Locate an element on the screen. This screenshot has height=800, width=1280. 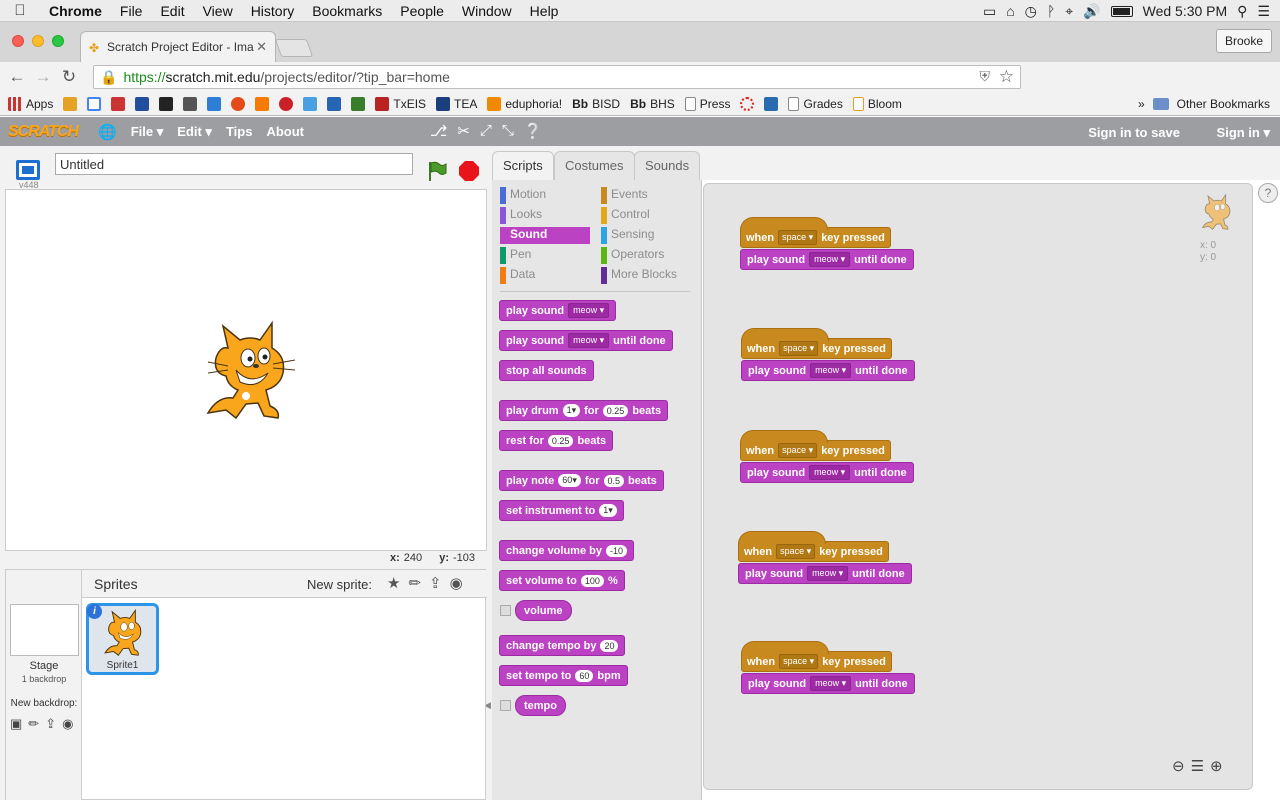
beats-input: 0.25 is located at coordinates (616, 411).